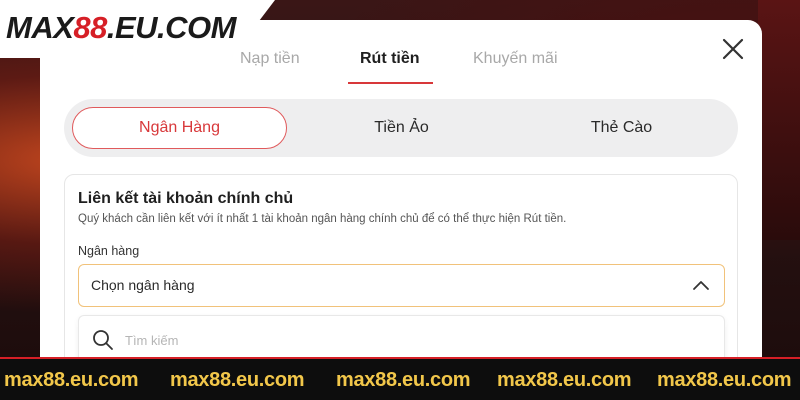 This screenshot has height=400, width=800. Describe the element at coordinates (779, 120) in the screenshot. I see `background-panel` at that location.